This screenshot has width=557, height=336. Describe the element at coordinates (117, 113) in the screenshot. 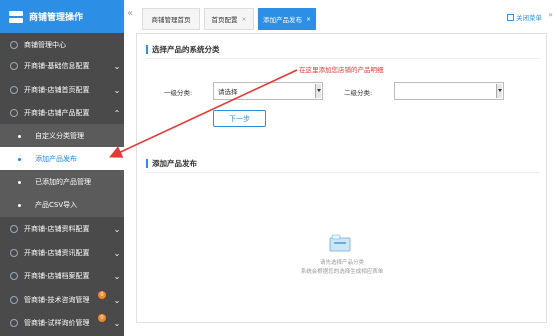

I see `chevron-up-icon: ⌃` at that location.